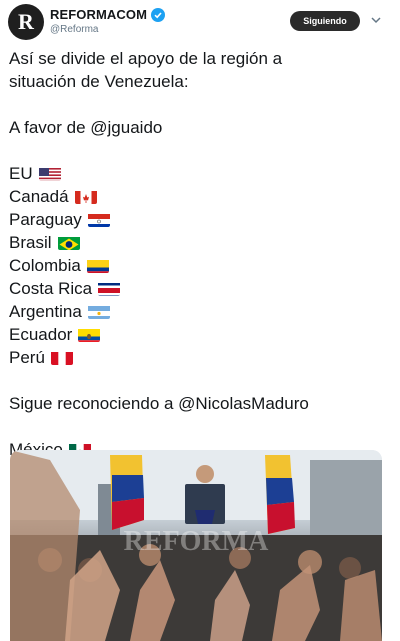 The image size is (400, 641). I want to click on country-name: EU, so click(21, 173).